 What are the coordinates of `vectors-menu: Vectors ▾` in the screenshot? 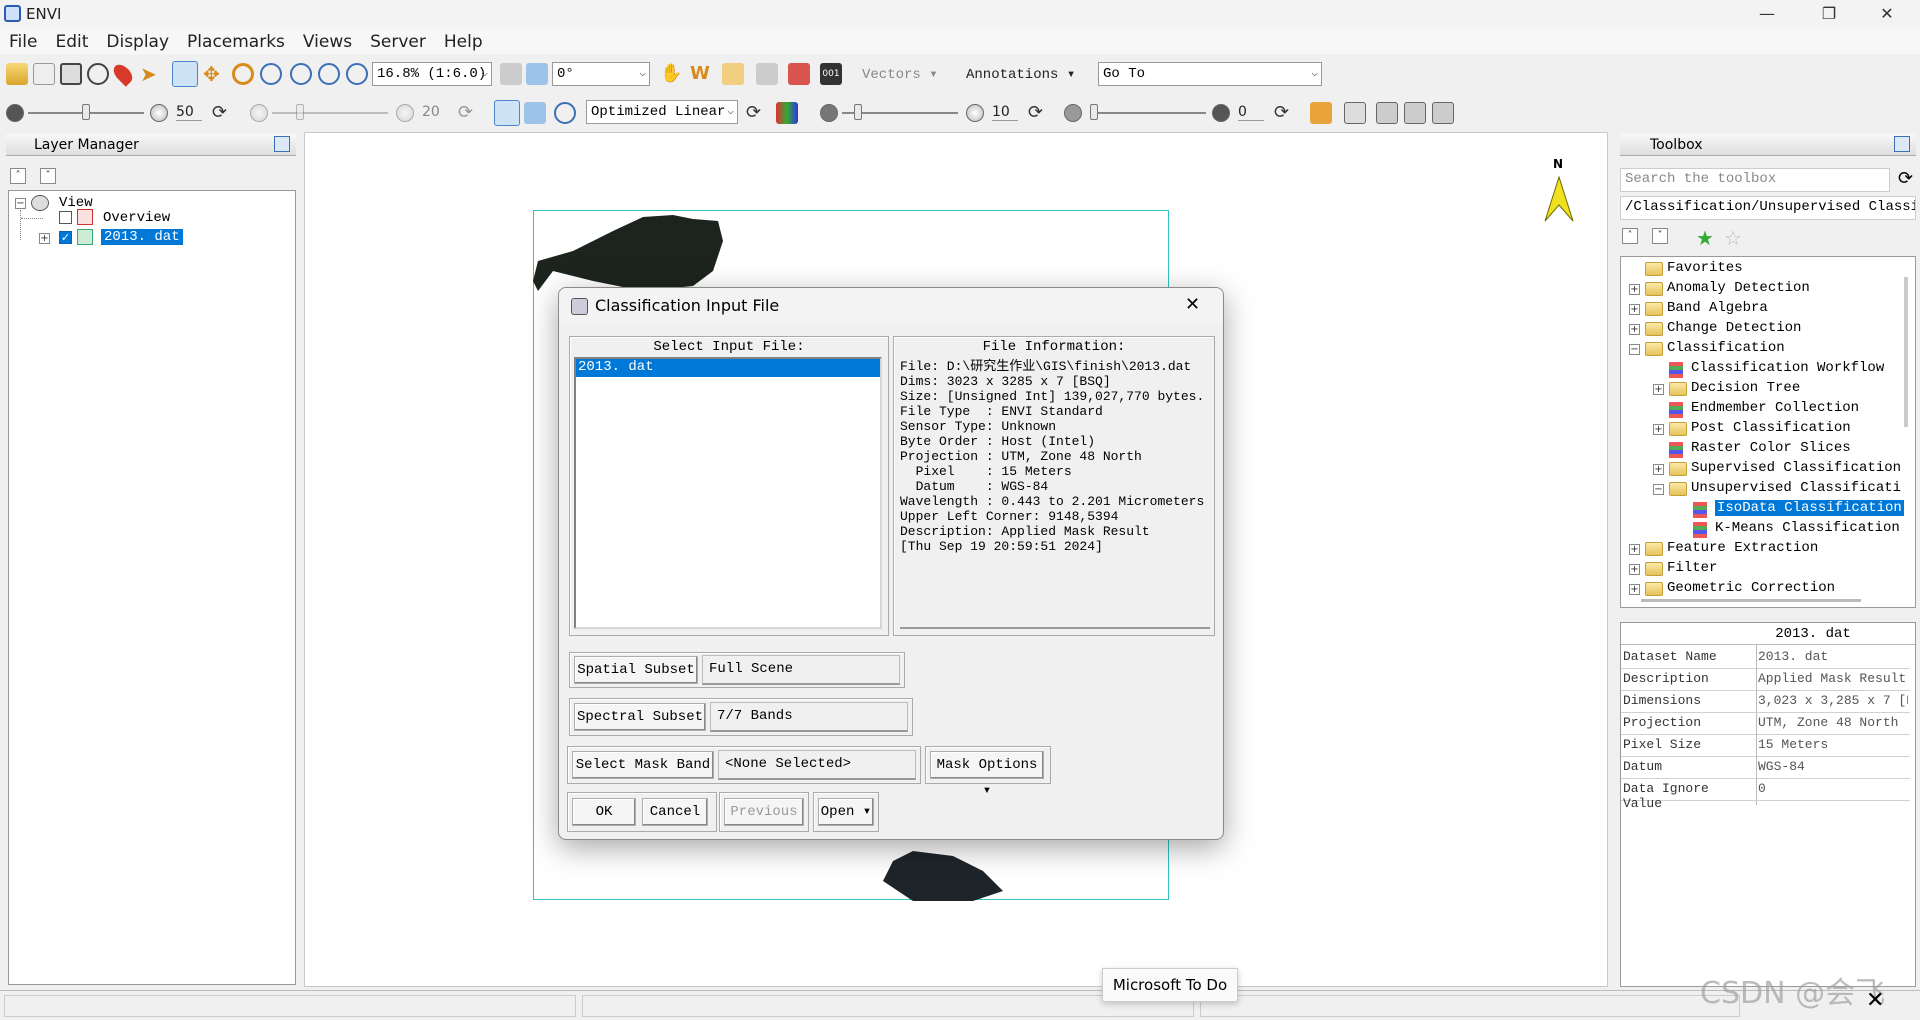 It's located at (900, 74).